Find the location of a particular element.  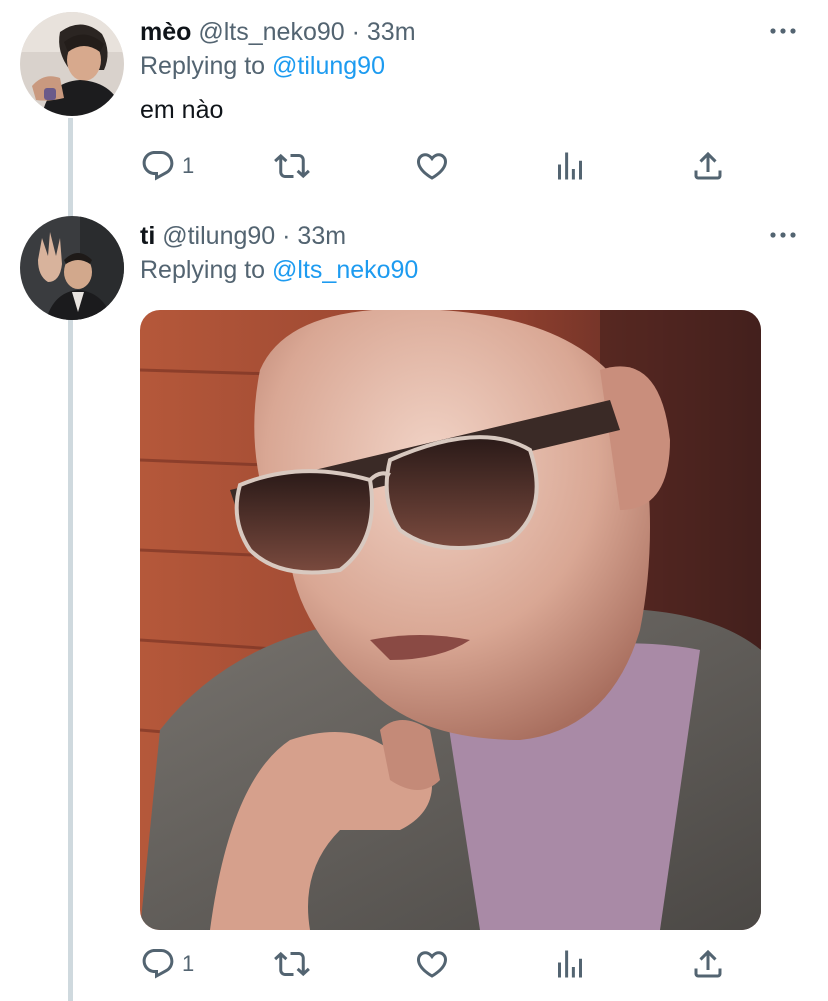

replying-to: Replying to @lts_neko90 is located at coordinates (279, 270).